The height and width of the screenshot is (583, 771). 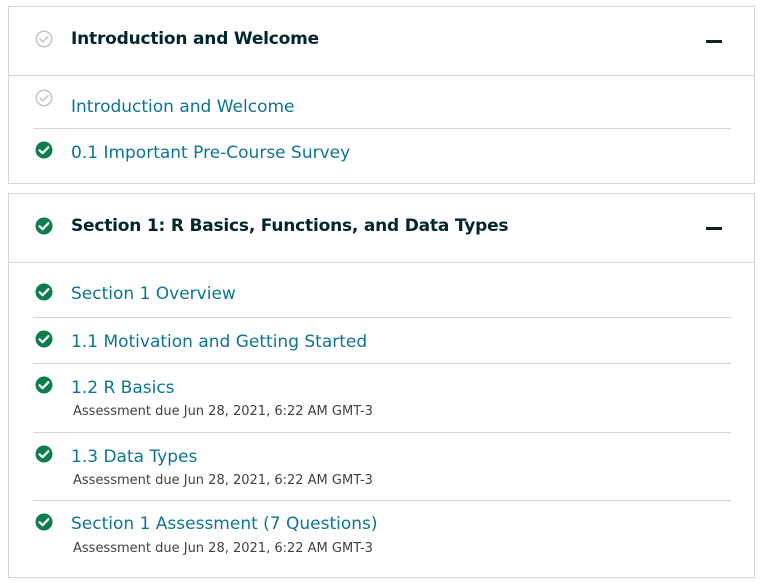 What do you see at coordinates (134, 457) in the screenshot?
I see `unit-link: 1.3 Data Types` at bounding box center [134, 457].